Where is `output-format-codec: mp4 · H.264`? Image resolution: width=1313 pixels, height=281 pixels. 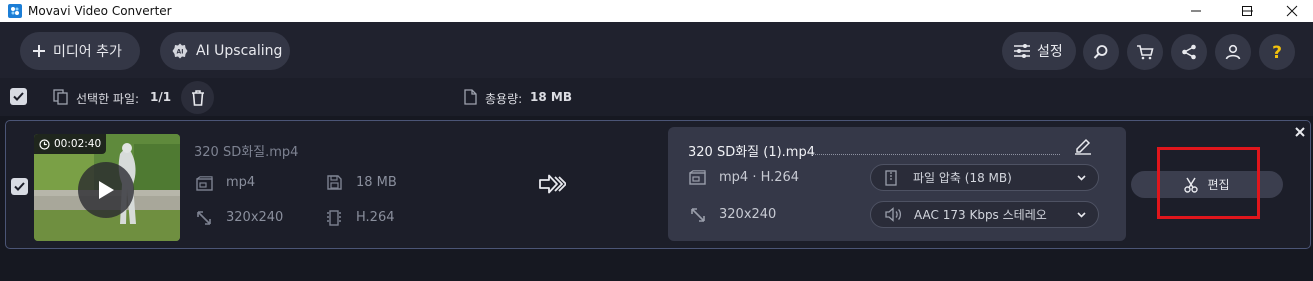 output-format-codec: mp4 · H.264 is located at coordinates (759, 177).